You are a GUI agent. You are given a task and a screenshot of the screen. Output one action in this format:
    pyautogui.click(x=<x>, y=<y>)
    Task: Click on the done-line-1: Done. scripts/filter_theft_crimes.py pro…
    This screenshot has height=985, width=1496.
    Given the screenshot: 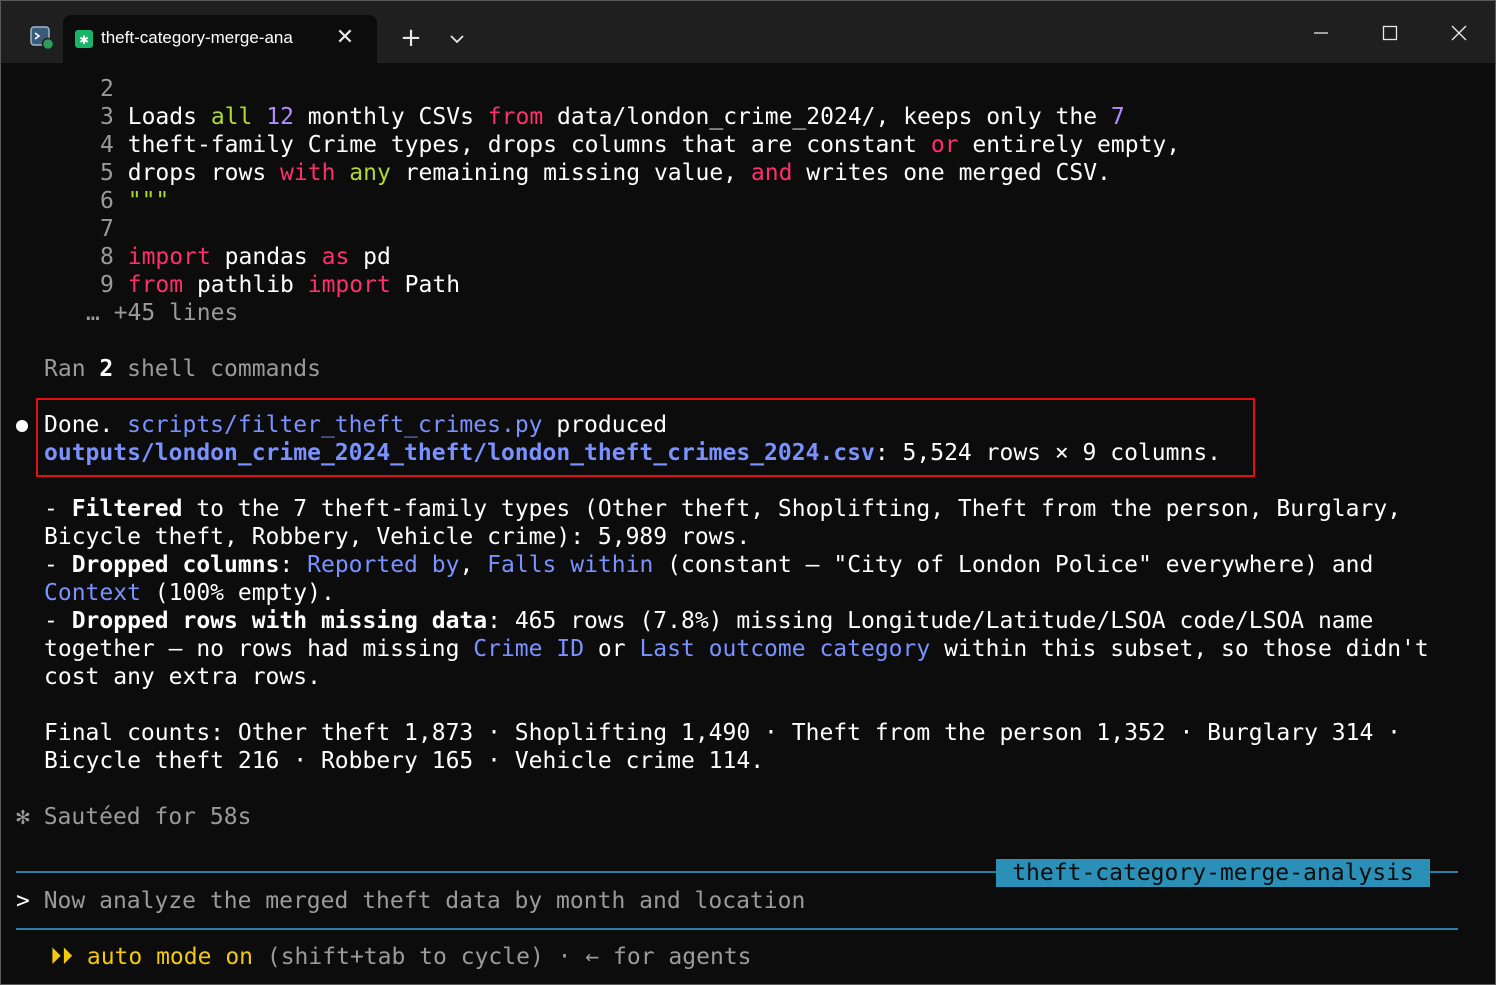 What is the action you would take?
    pyautogui.click(x=356, y=425)
    